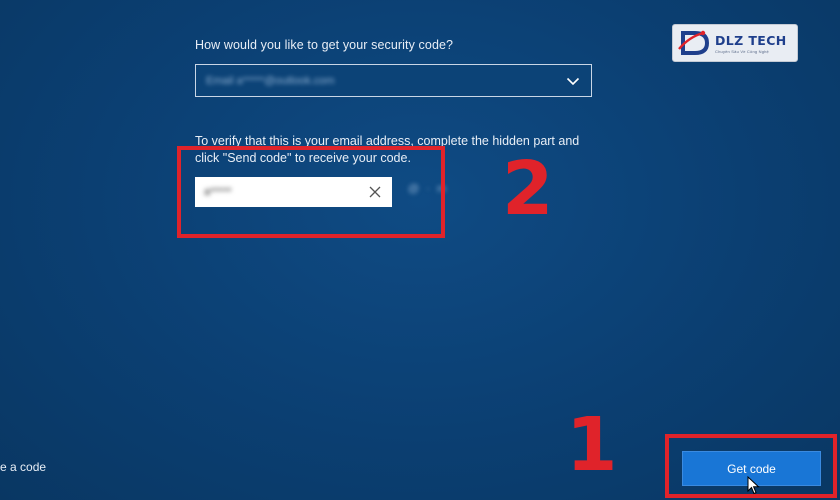 This screenshot has height=500, width=840. What do you see at coordinates (753, 485) in the screenshot?
I see `mouse-cursor-icon` at bounding box center [753, 485].